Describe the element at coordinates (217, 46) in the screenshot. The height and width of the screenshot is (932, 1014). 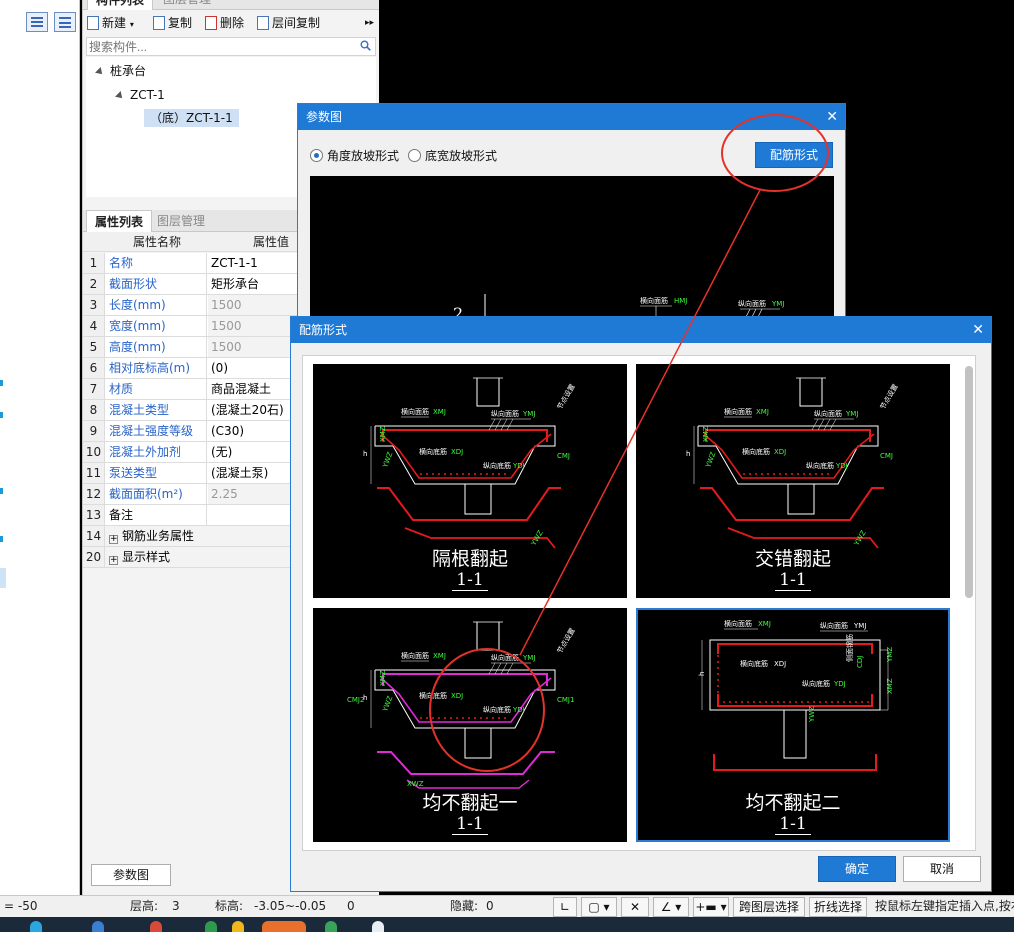
I see `search-input` at that location.